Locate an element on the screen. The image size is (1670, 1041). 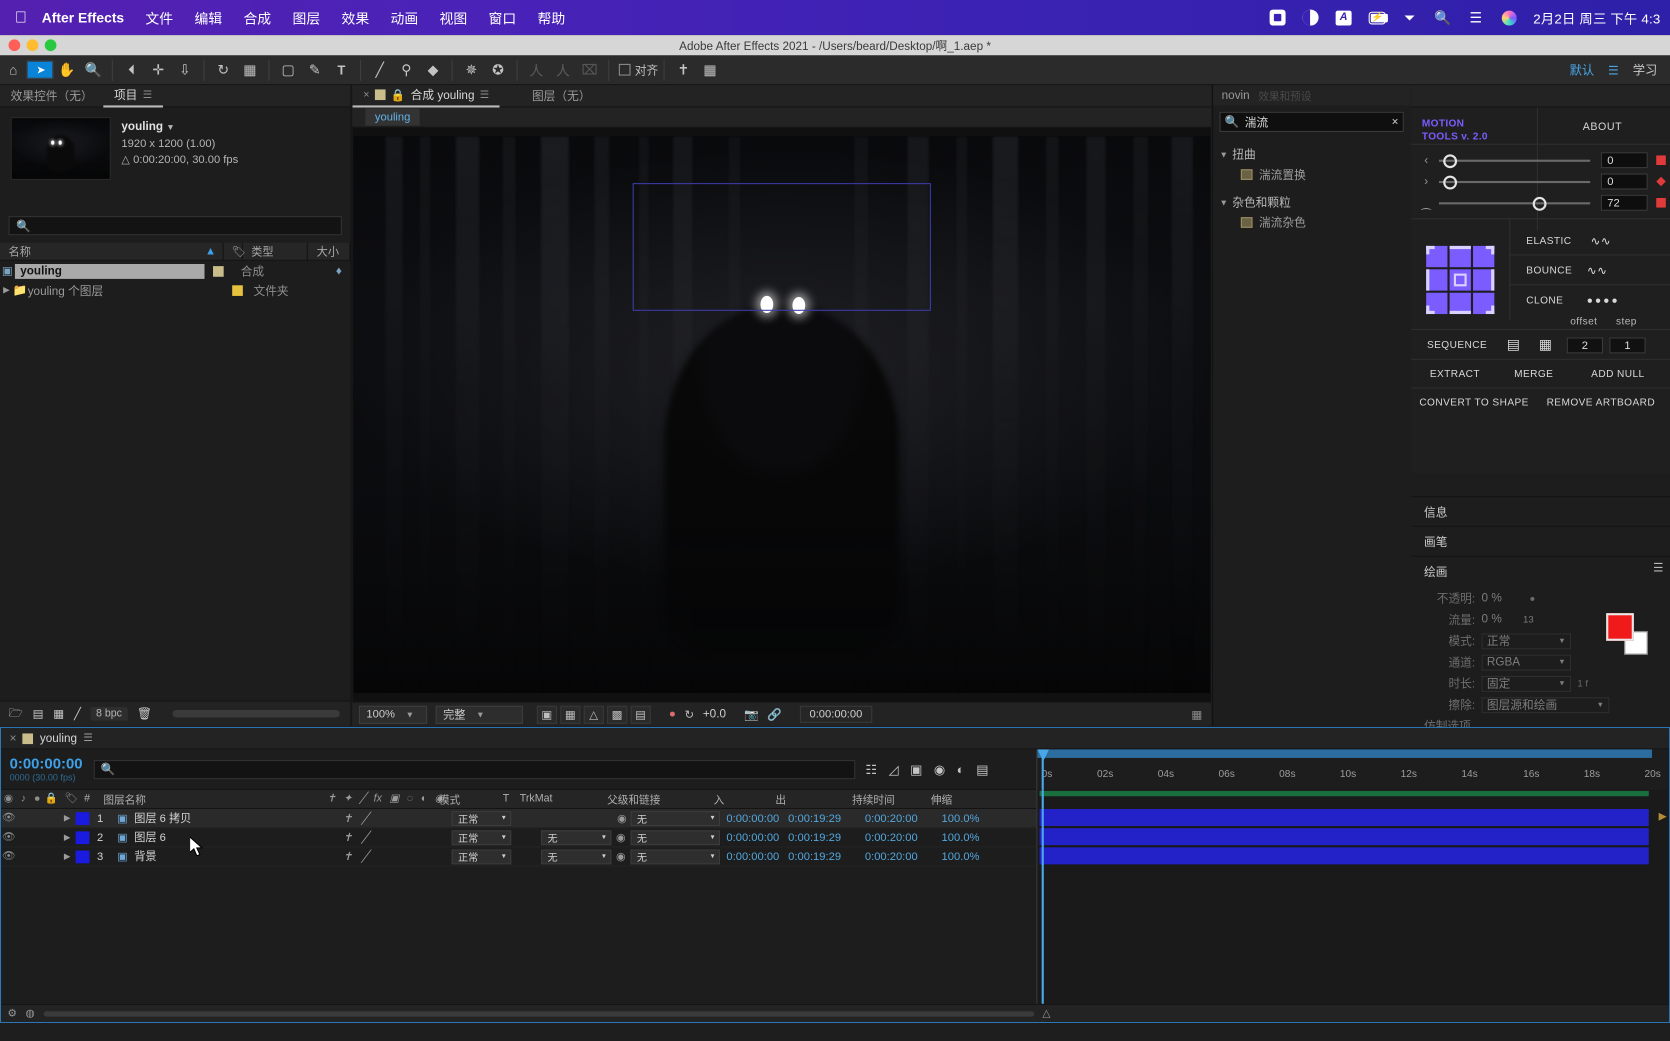
control-center-icon: ☰ is located at coordinates (1475, 17).